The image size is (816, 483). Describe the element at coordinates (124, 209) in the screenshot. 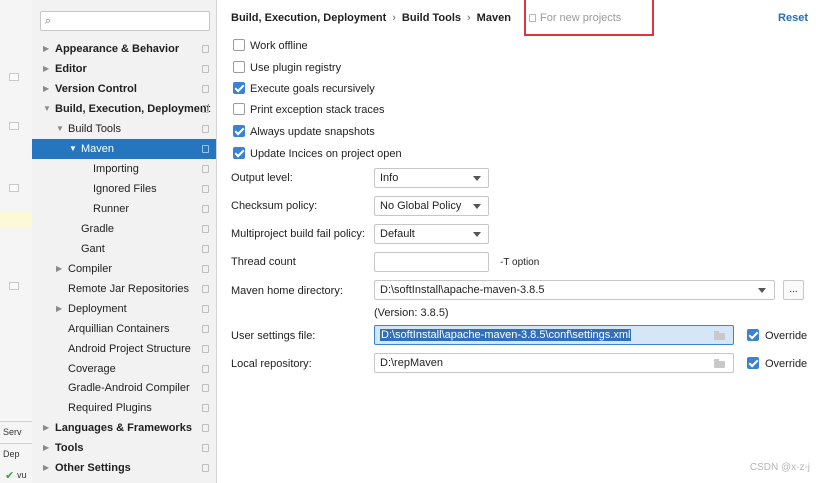

I see `tree-item-runner: Runner` at that location.